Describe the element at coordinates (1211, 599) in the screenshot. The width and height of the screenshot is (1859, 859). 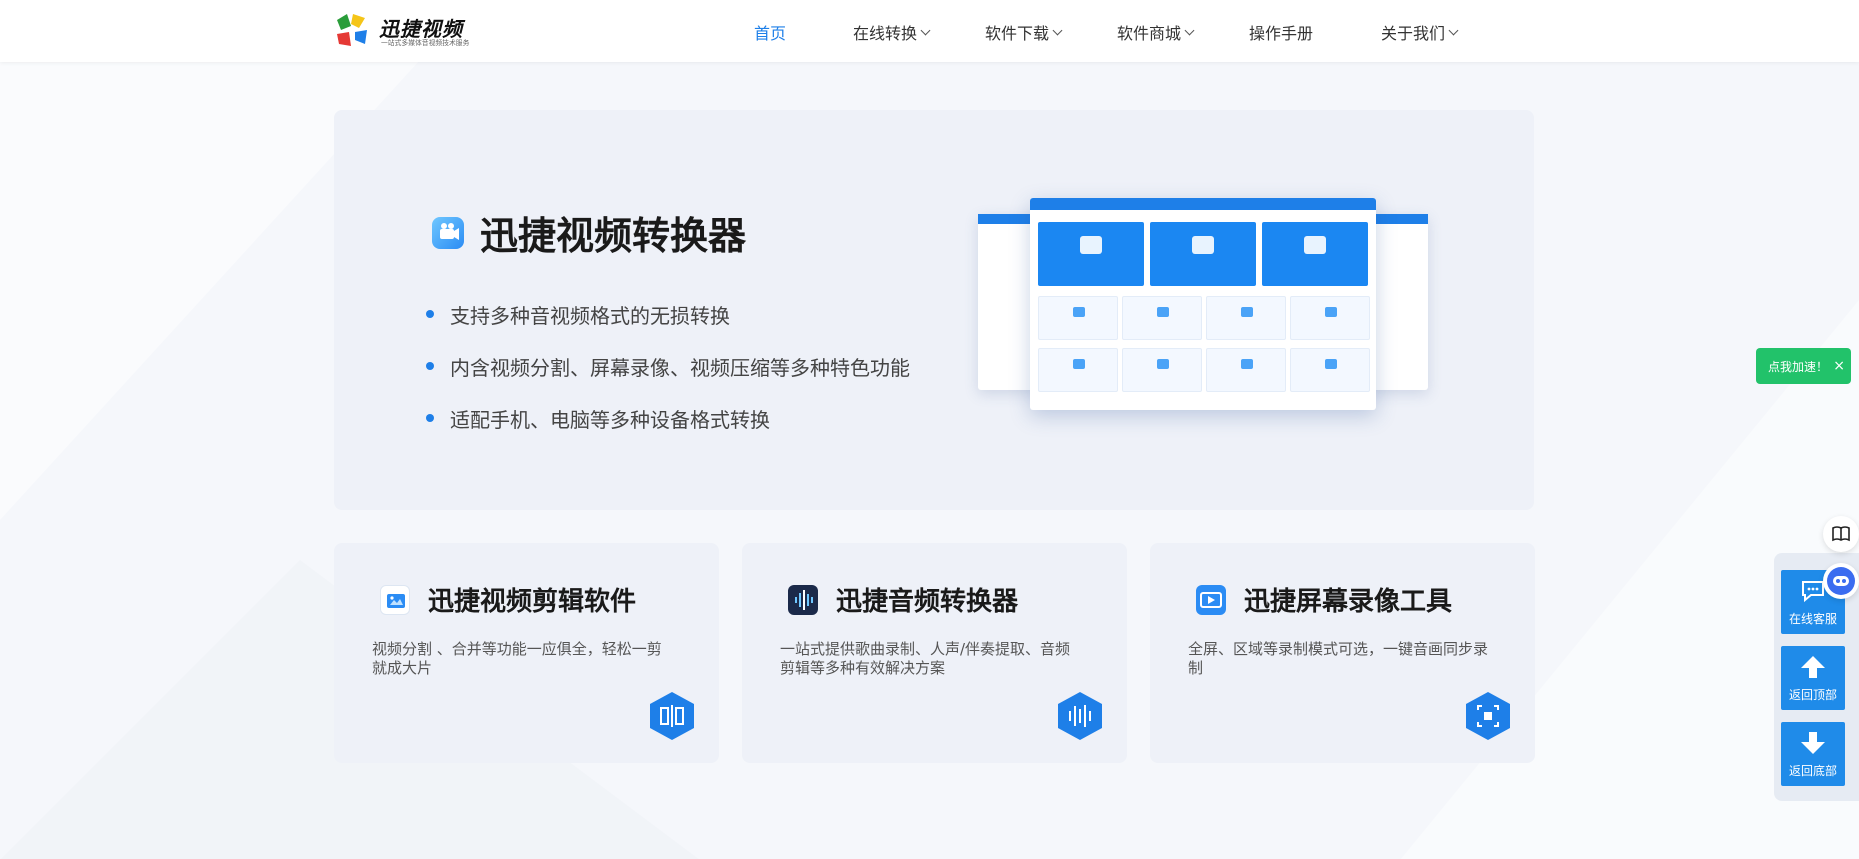
I see `screen-record-icon` at that location.